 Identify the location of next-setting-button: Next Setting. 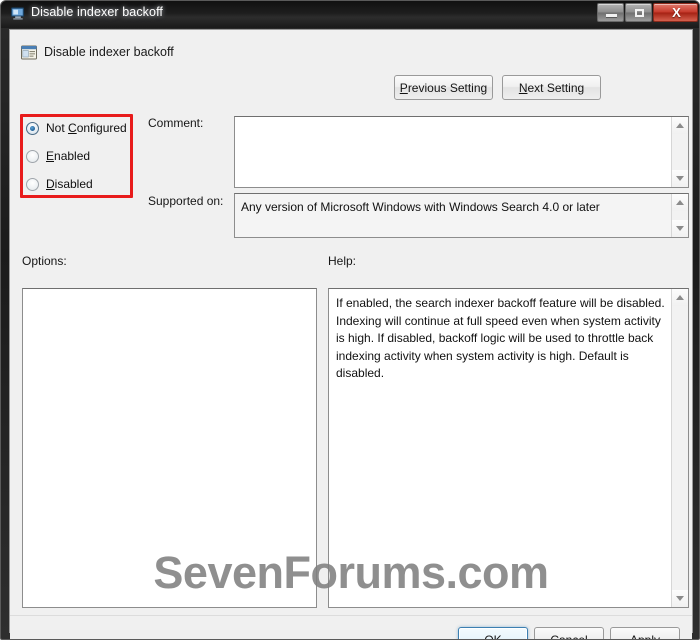
(551, 87).